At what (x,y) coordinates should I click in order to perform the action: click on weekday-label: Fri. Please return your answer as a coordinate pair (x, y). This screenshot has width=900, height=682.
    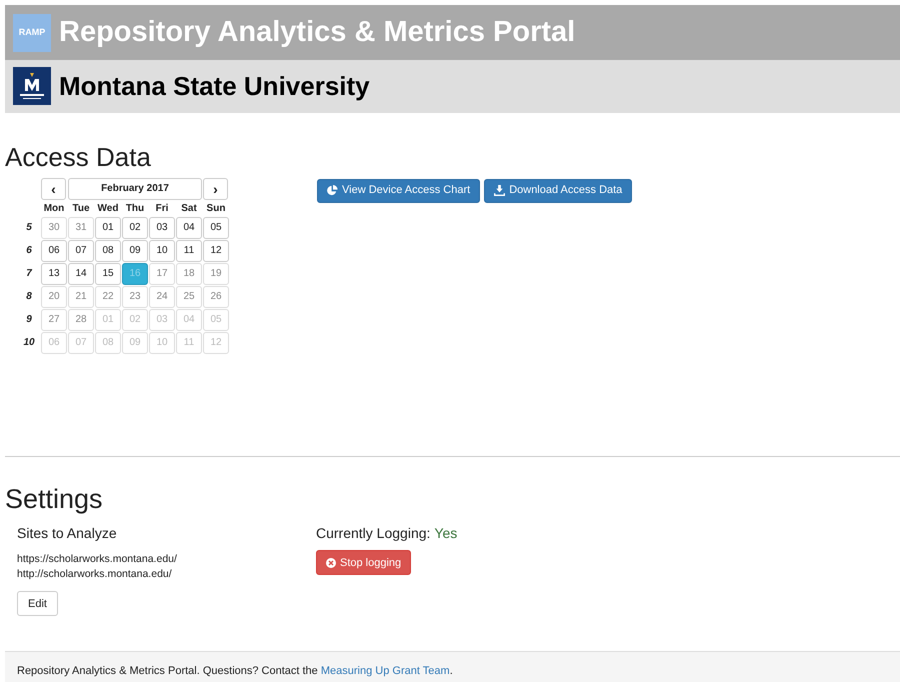
    Looking at the image, I should click on (162, 208).